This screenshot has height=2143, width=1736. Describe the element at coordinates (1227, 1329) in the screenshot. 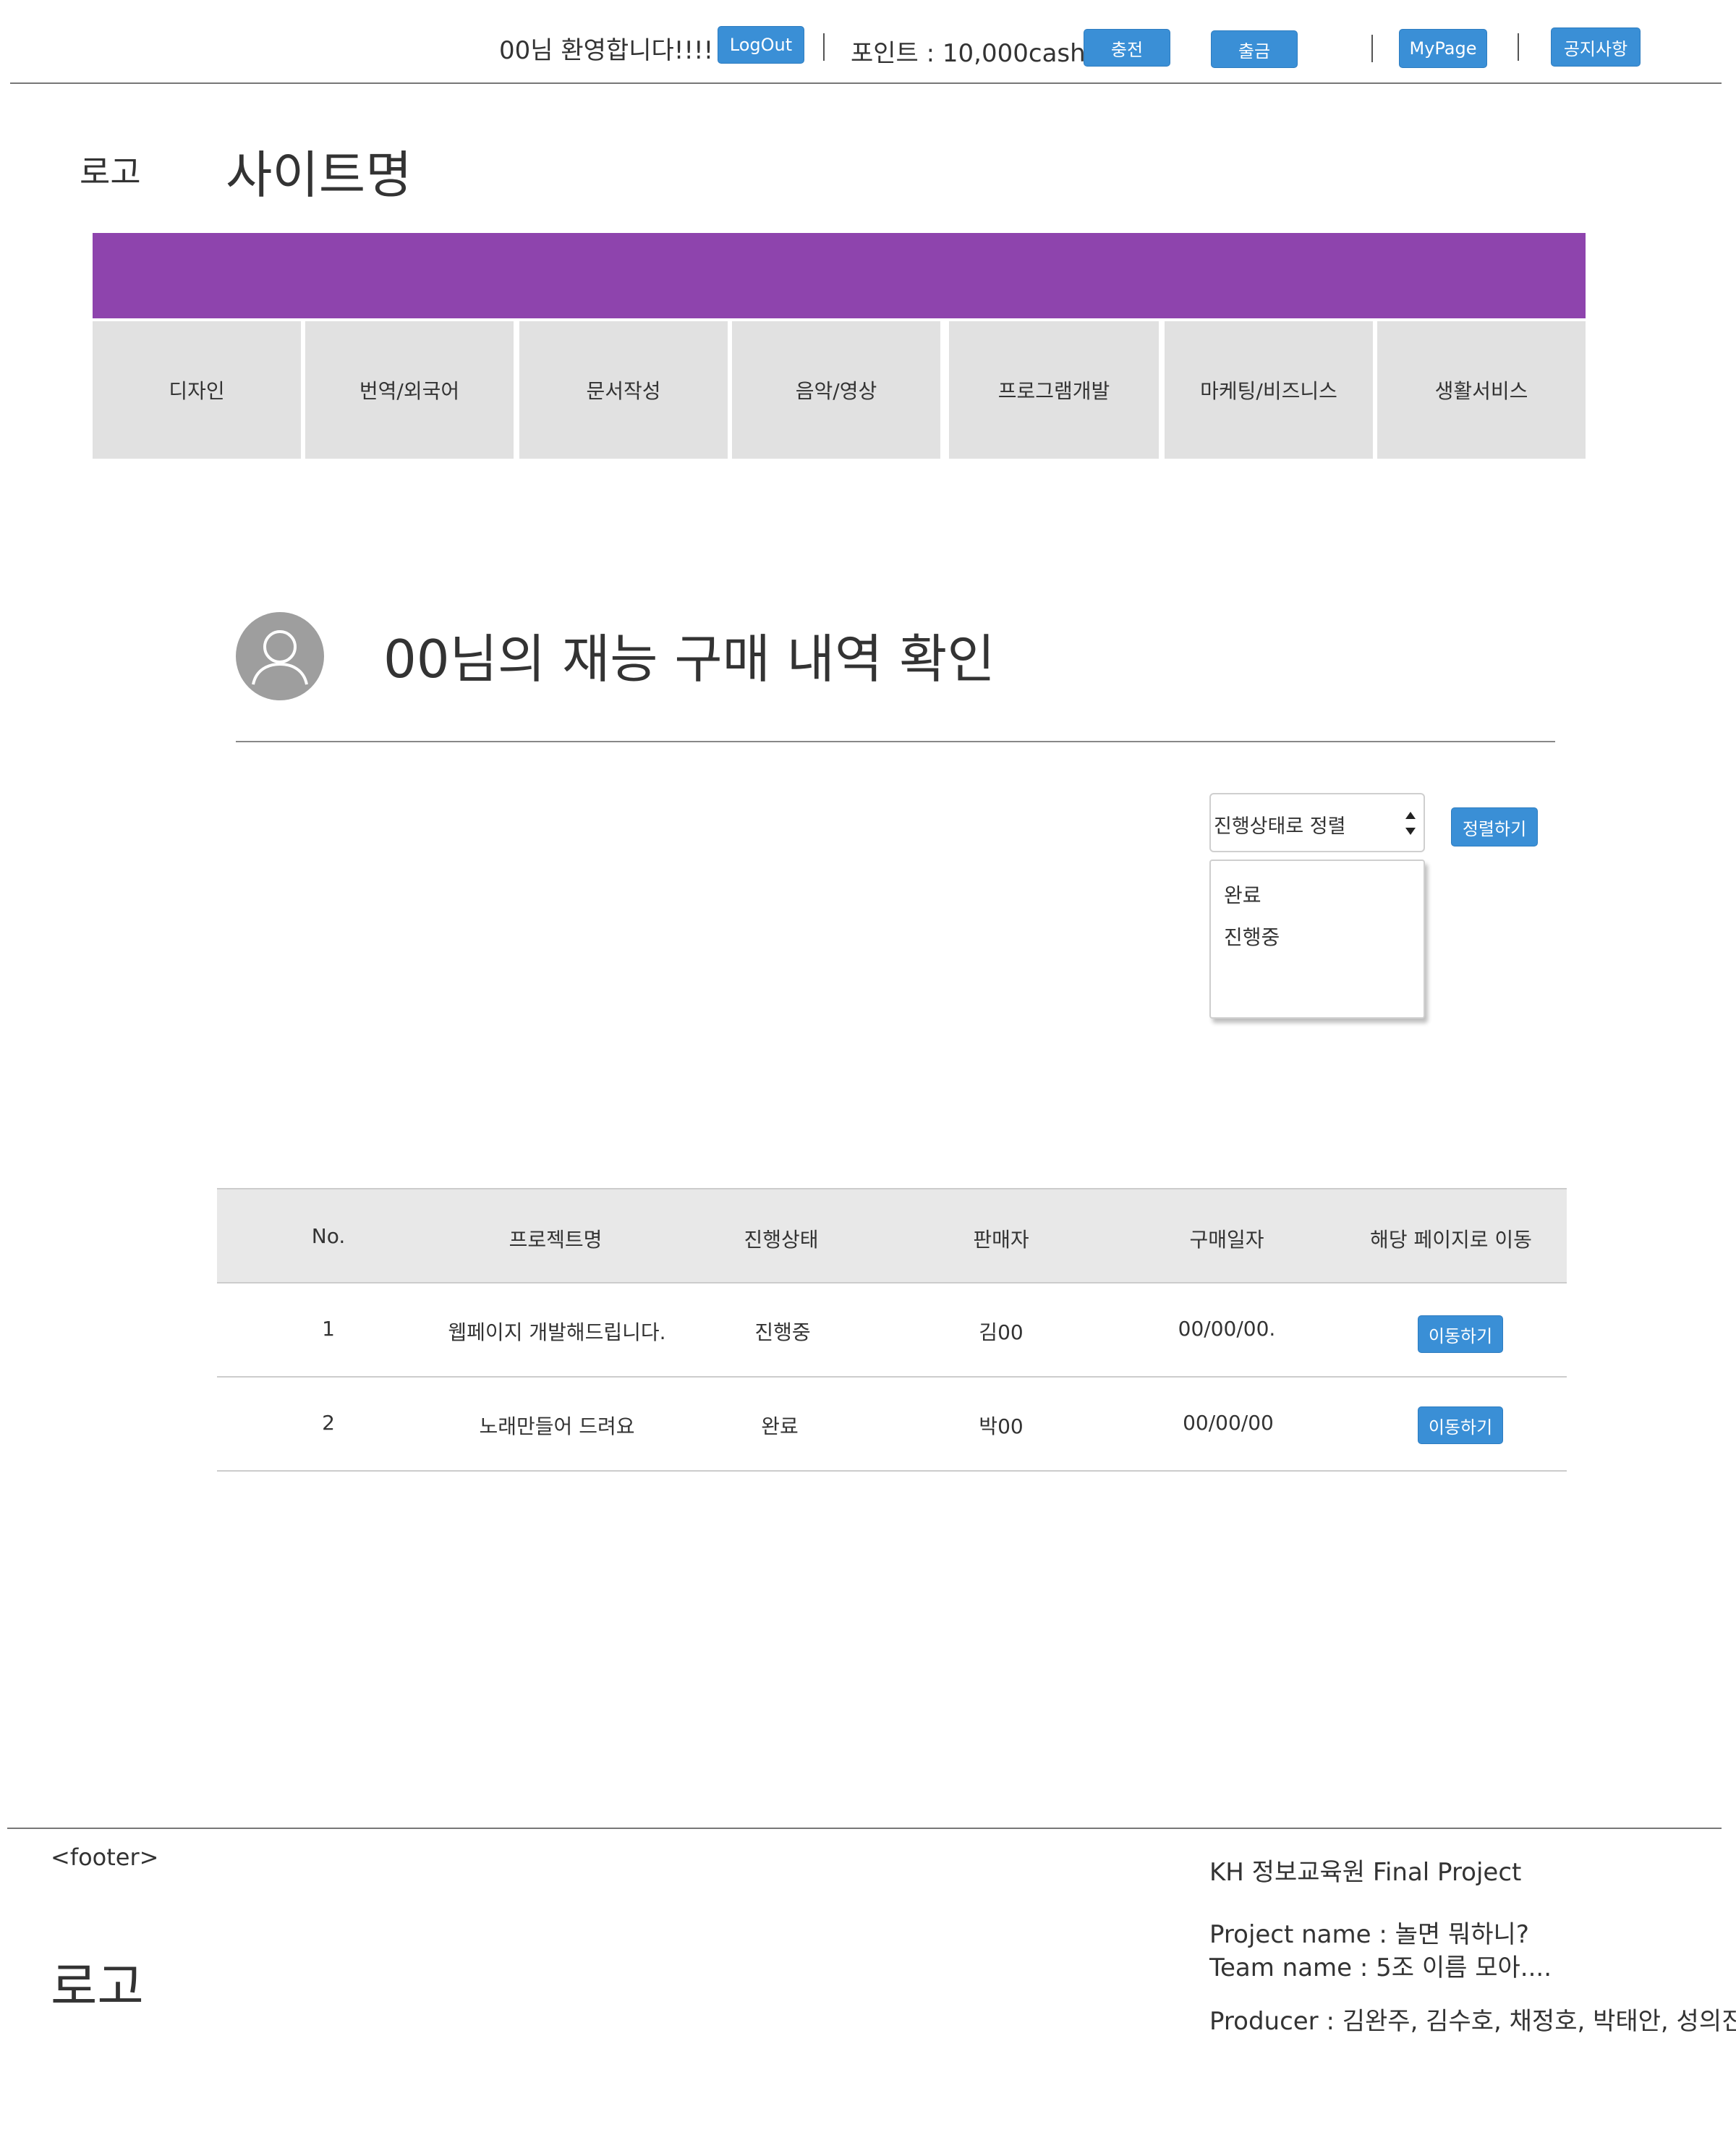

I see `cell-date: 00/00/00.` at that location.